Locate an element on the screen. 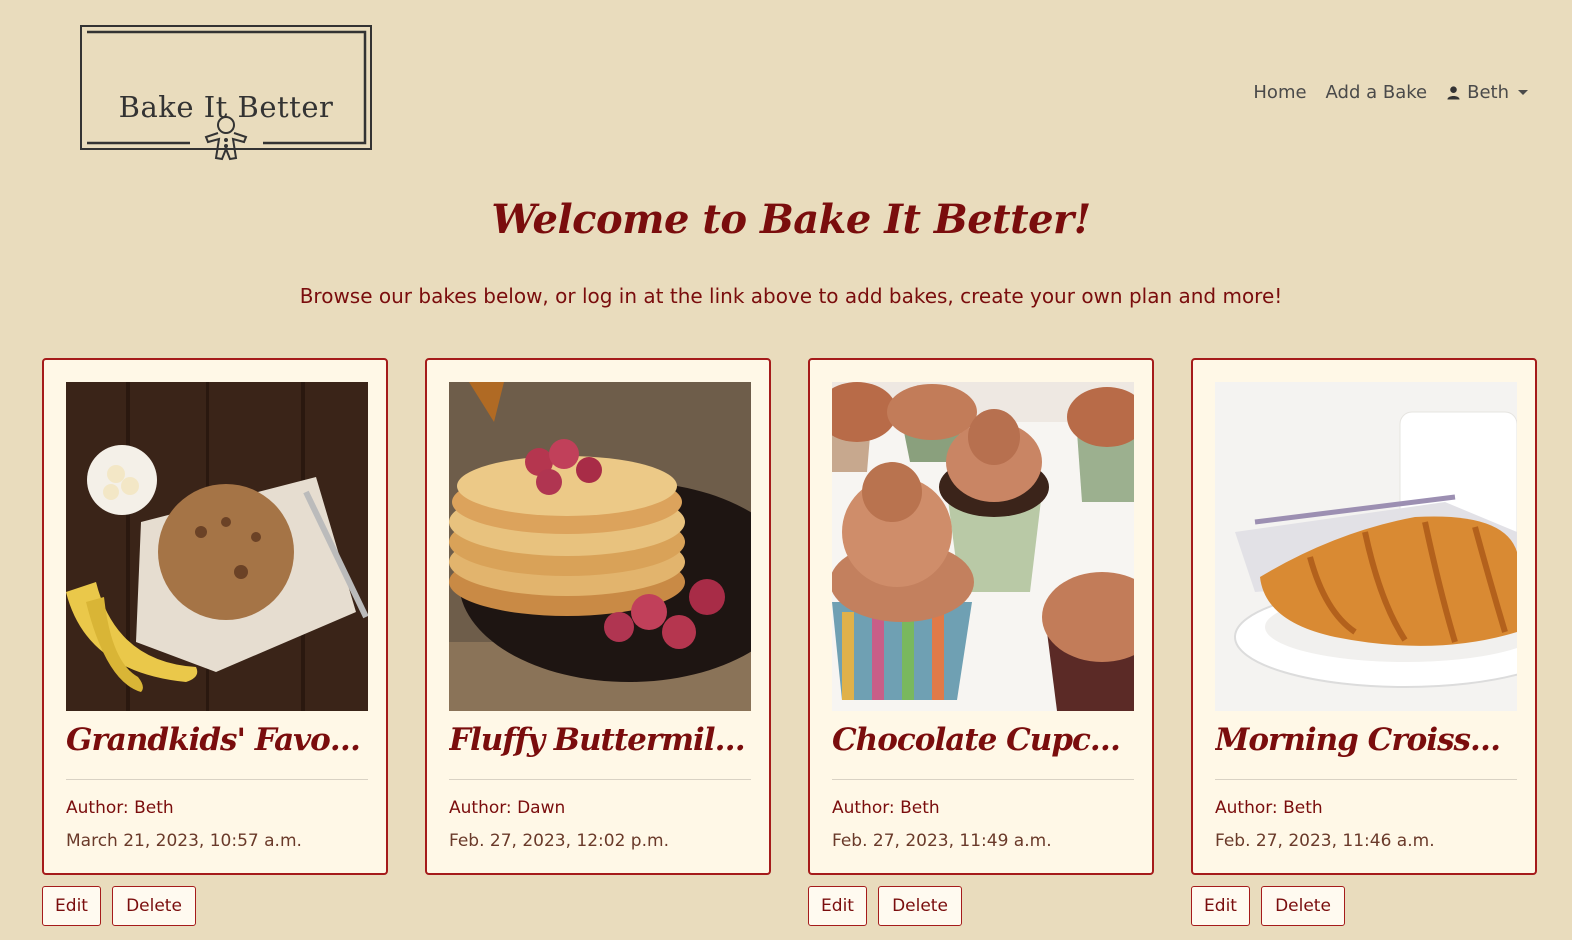 The image size is (1572, 940). bake-title: Chocolate Cupcakes is located at coordinates (983, 740).